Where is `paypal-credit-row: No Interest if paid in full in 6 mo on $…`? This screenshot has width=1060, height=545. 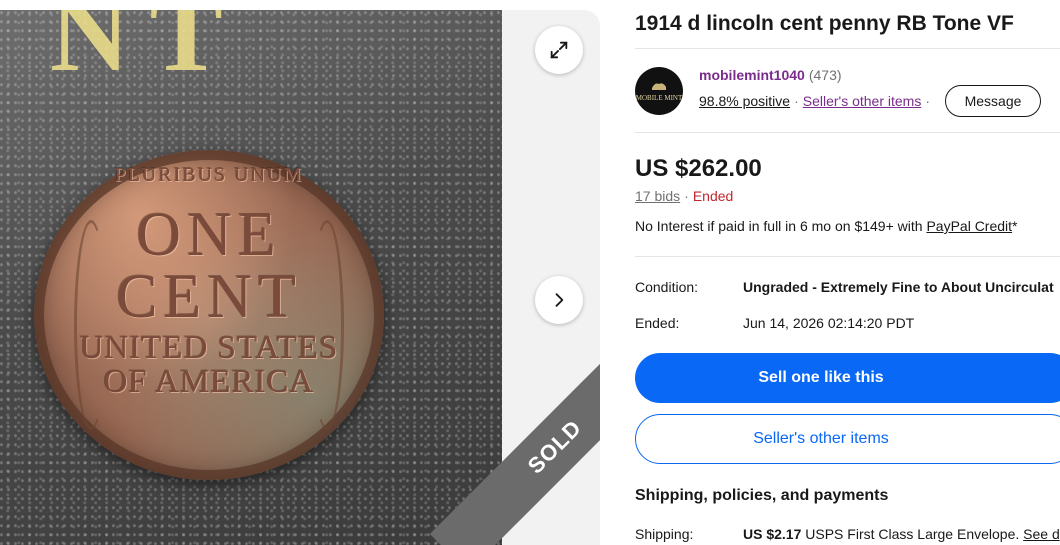
paypal-credit-row: No Interest if paid in full in 6 mo on $… is located at coordinates (826, 226).